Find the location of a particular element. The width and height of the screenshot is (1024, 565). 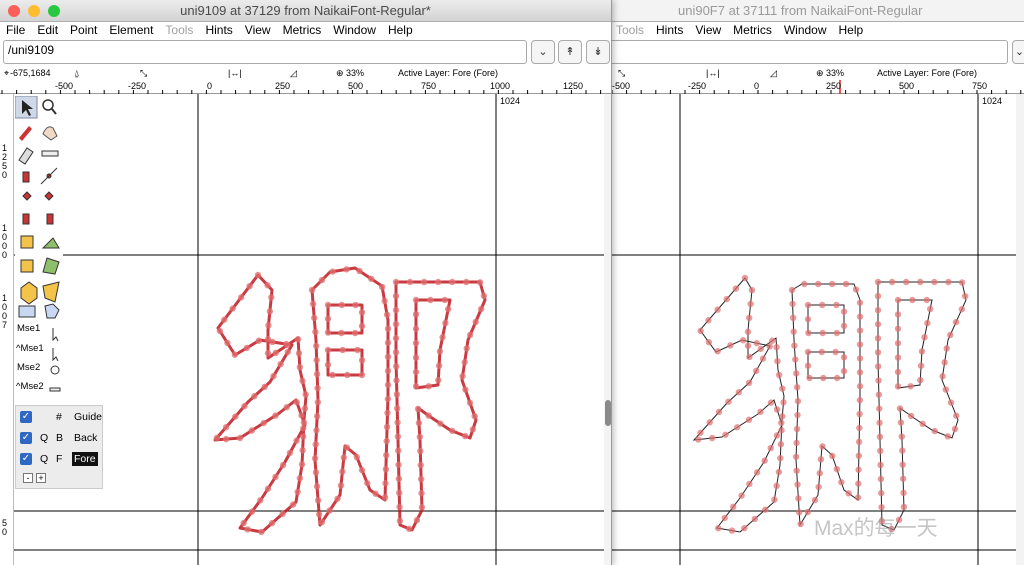

layer-row-guide: ✓ # Guide is located at coordinates (61, 418).